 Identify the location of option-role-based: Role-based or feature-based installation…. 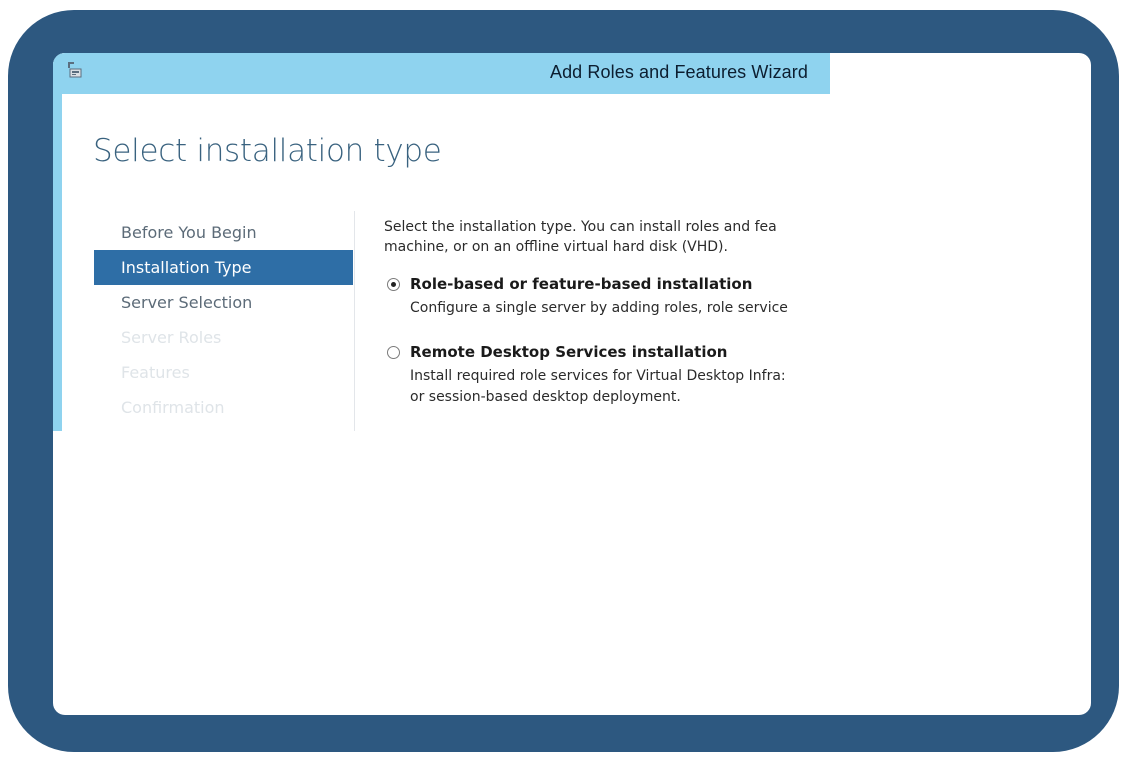
(607, 296).